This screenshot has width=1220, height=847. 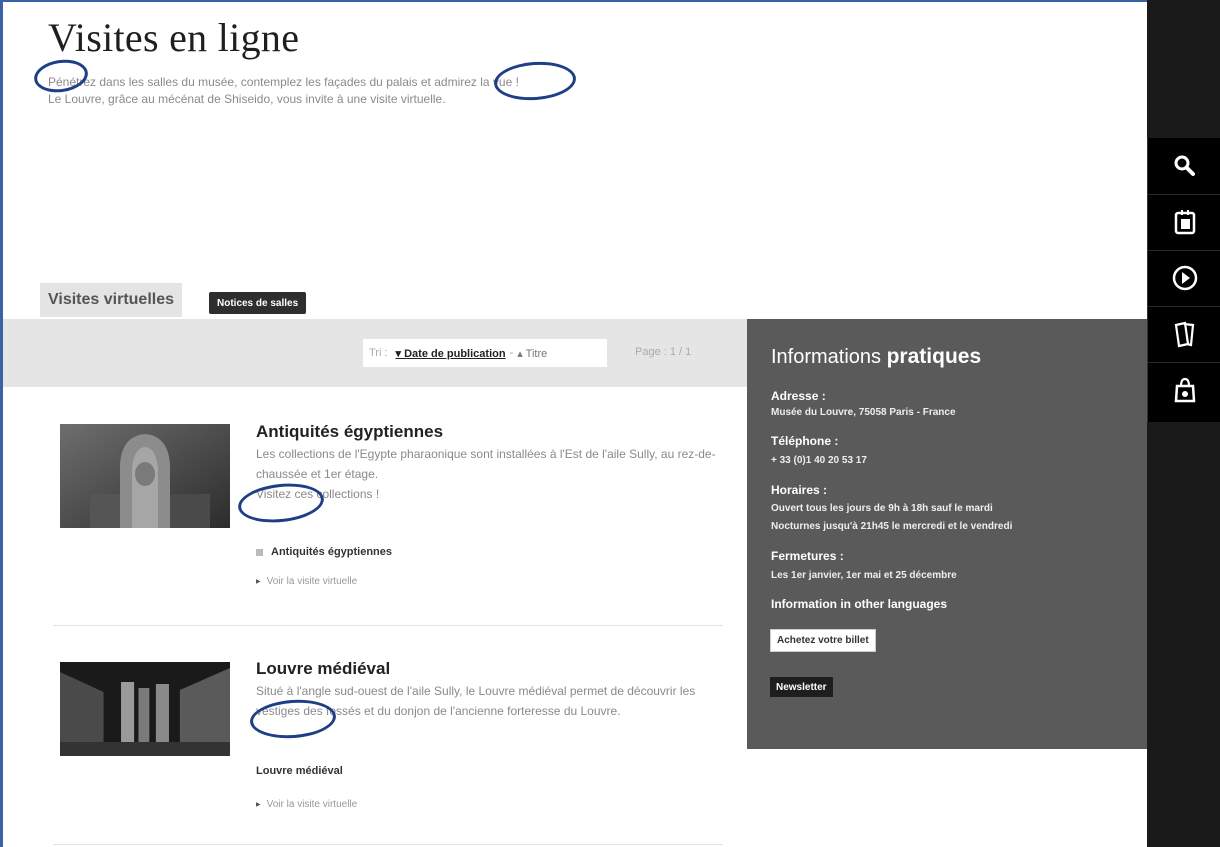 What do you see at coordinates (258, 303) in the screenshot?
I see `tab-notices-de-salles: Notices de salles` at bounding box center [258, 303].